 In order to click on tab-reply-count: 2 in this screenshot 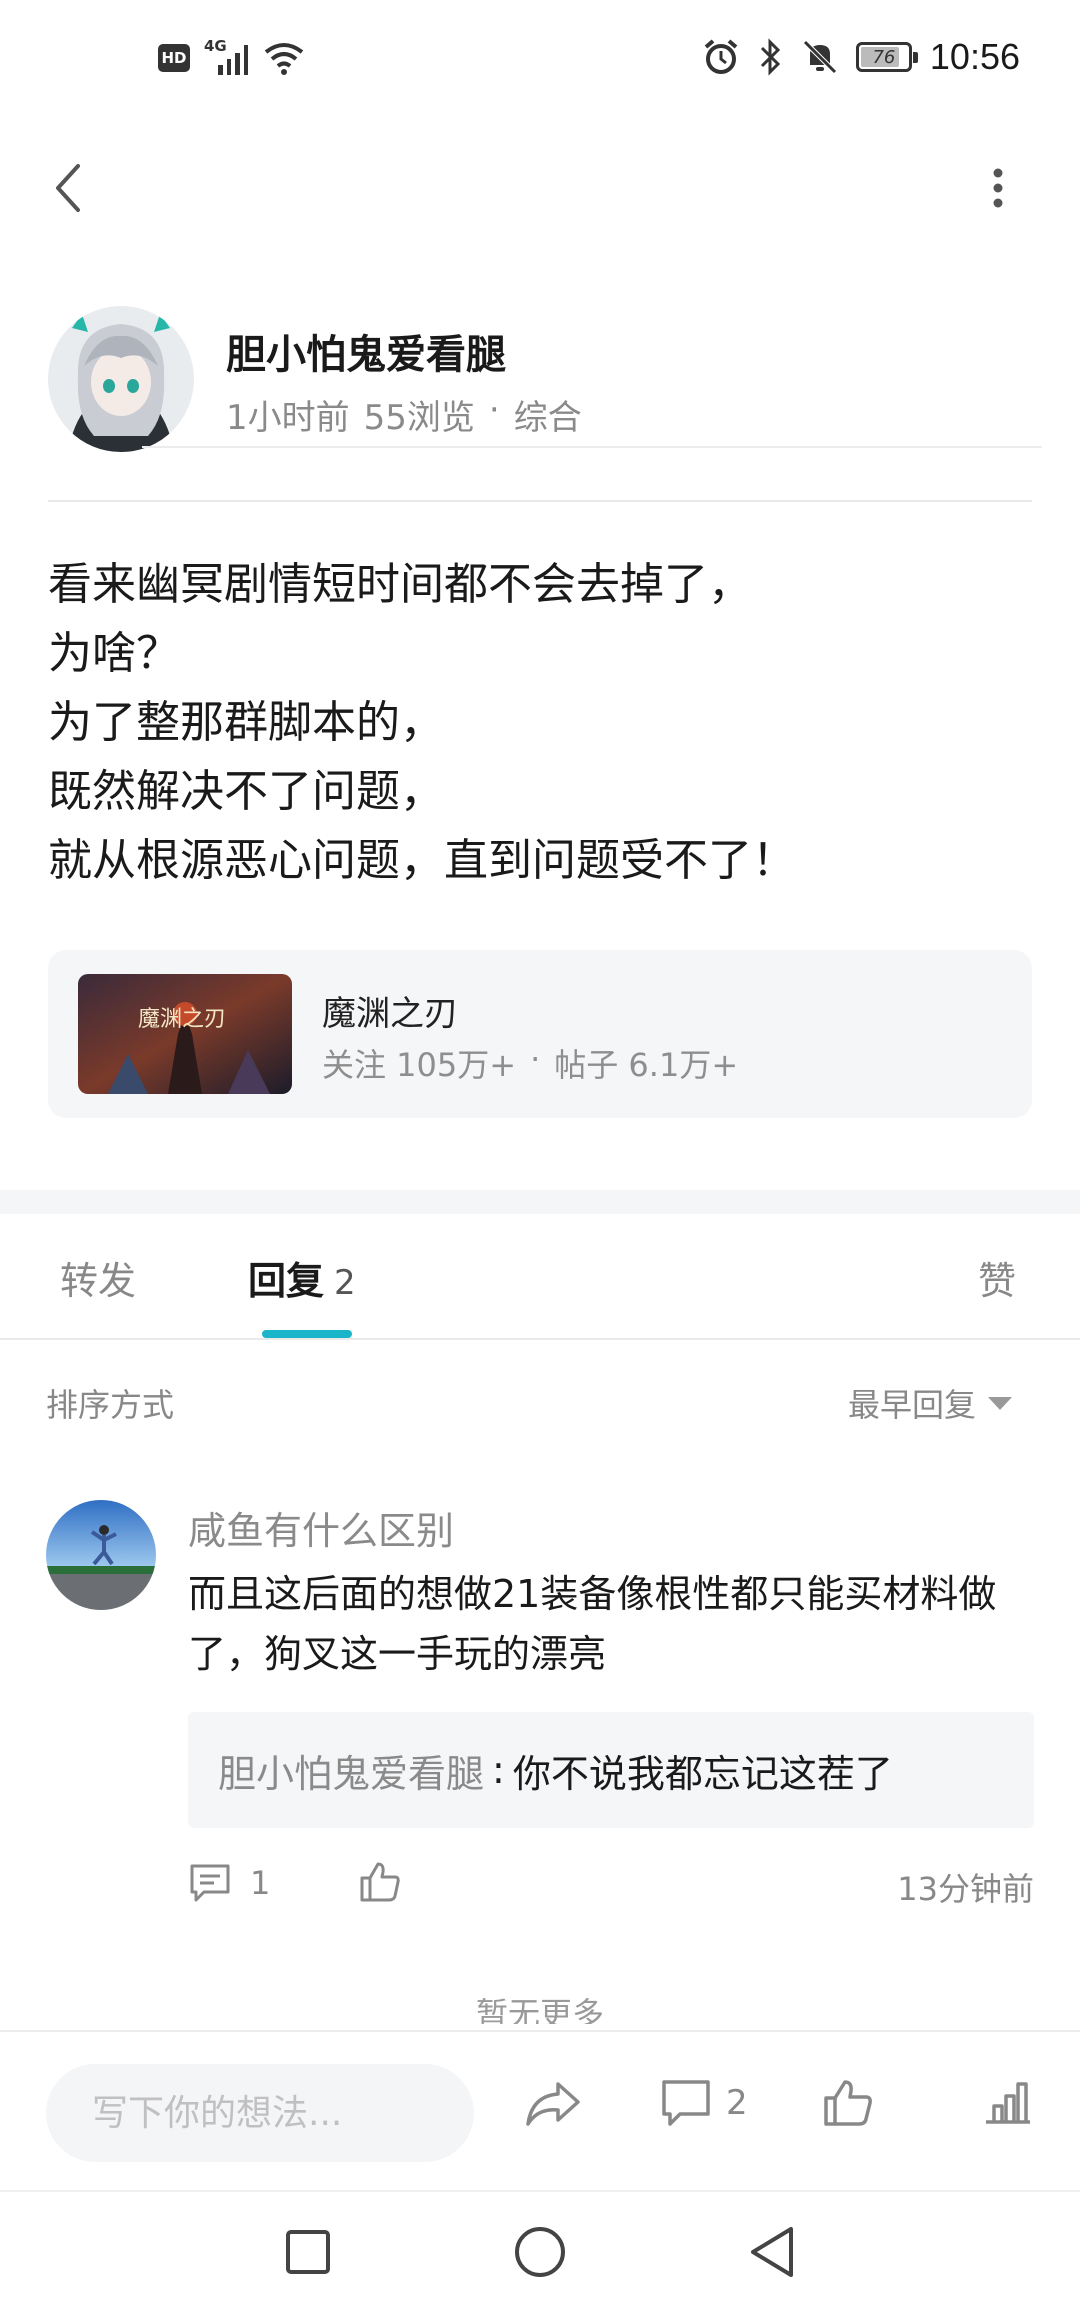, I will do `click(345, 1283)`.